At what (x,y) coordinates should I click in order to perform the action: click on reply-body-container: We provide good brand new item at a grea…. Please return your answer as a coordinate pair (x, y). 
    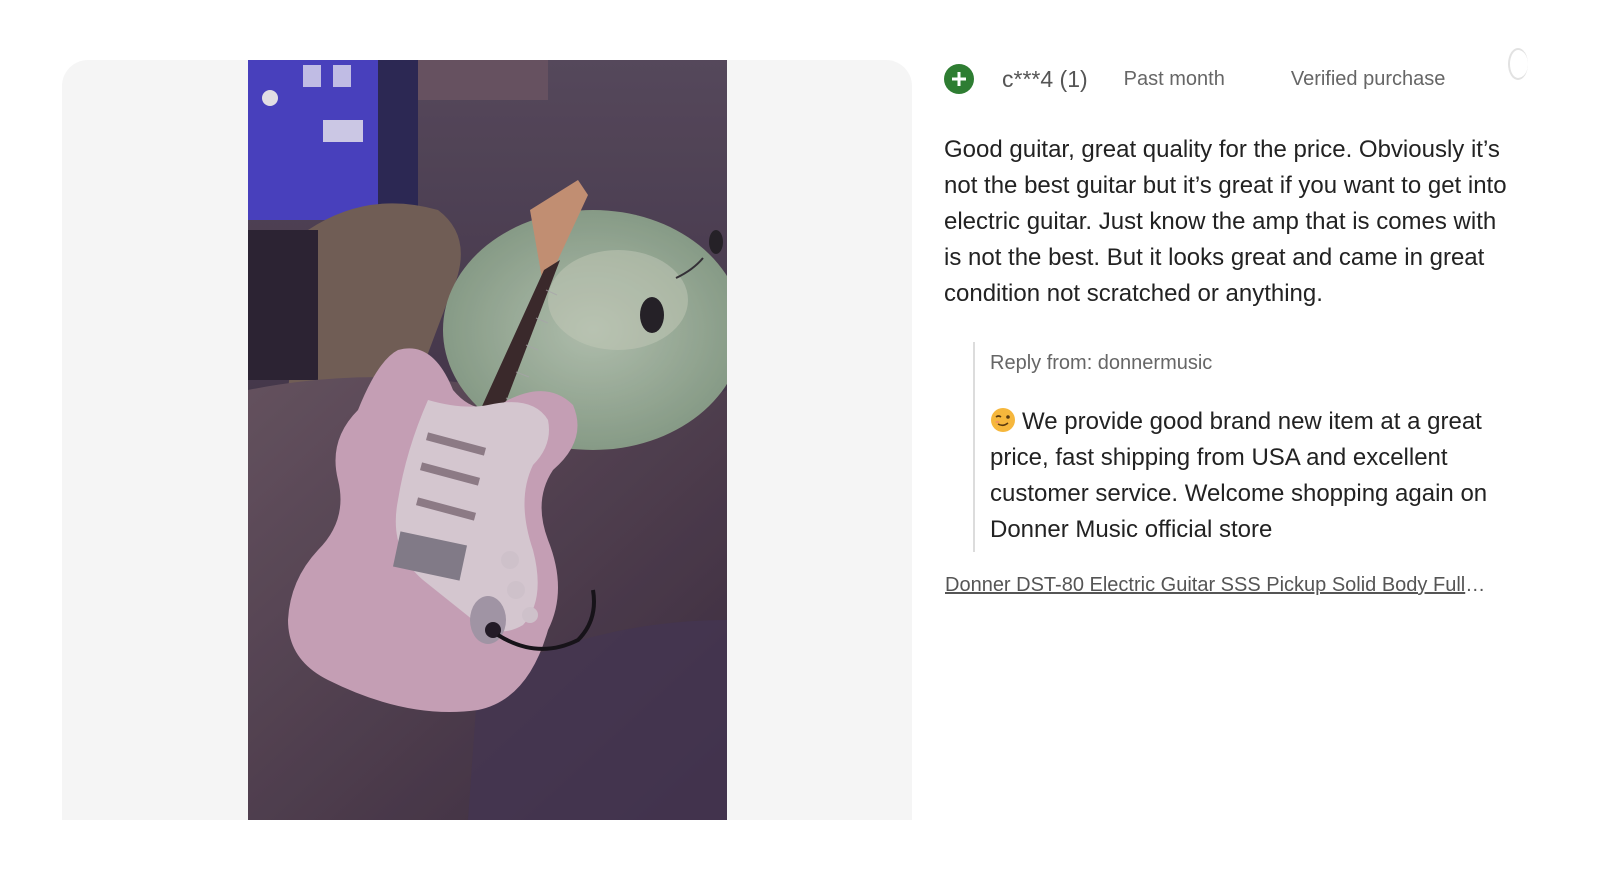
    Looking at the image, I should click on (1262, 478).